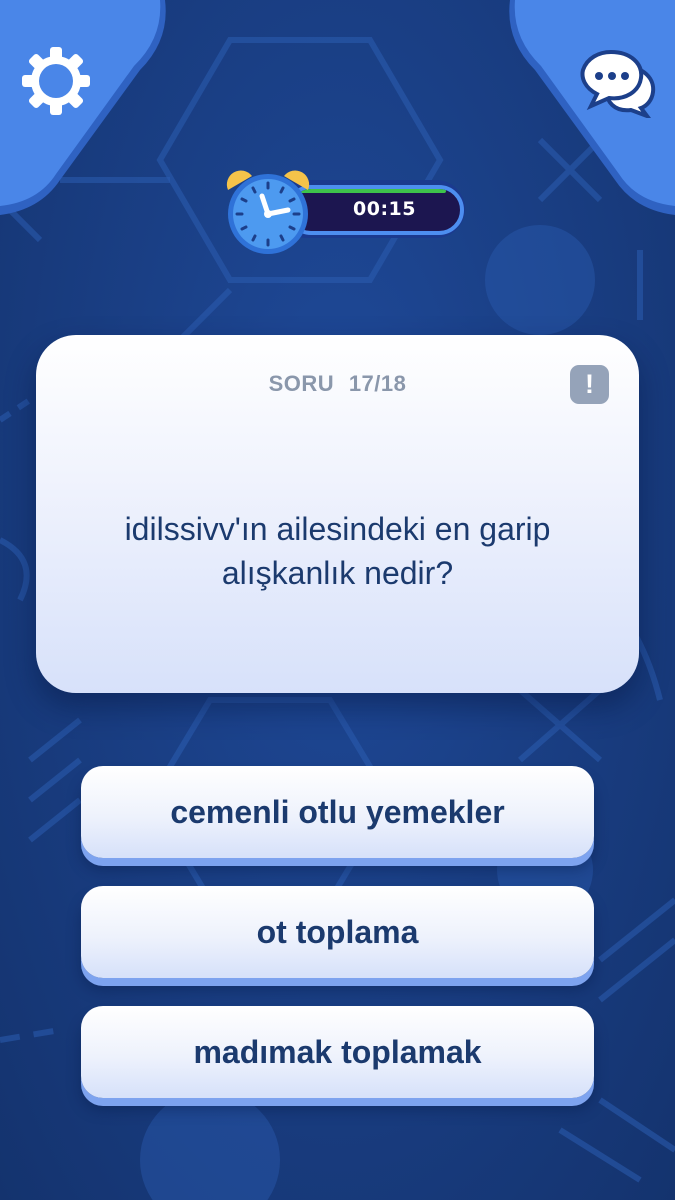 This screenshot has width=675, height=1200. What do you see at coordinates (337, 1052) in the screenshot?
I see `answer-option-3: madımak toplamak` at bounding box center [337, 1052].